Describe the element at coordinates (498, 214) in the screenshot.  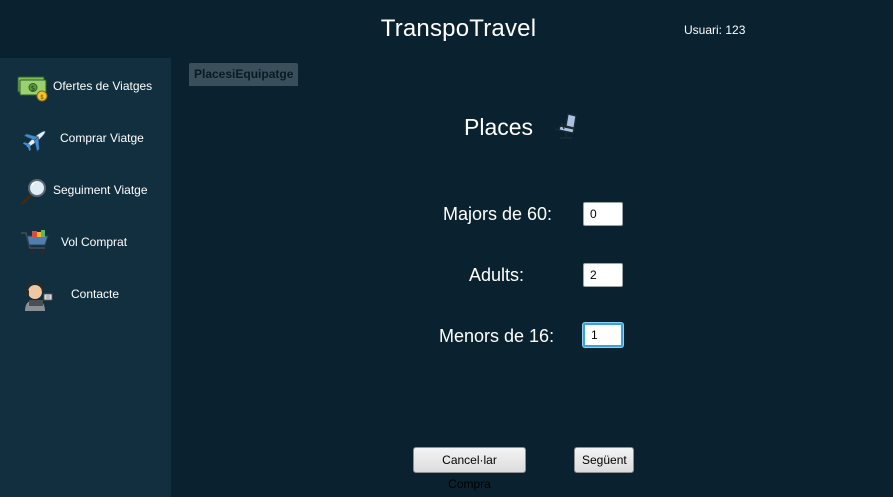
I see `label-majors-60: Majors de 60:` at that location.